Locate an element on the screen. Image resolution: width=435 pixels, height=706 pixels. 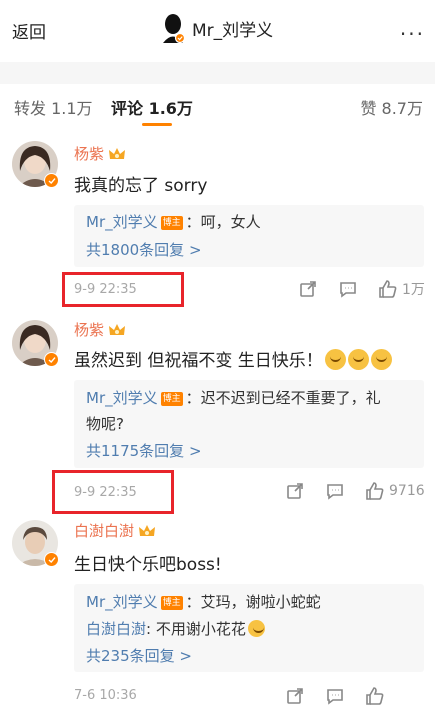
tab-comments: 评论 1.6万 is located at coordinates (152, 107).